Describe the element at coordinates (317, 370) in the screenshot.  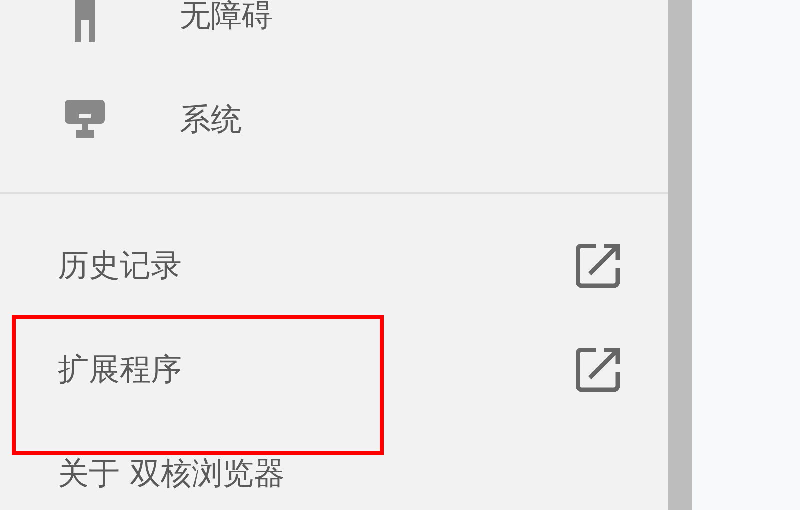
I see `menu-item: 扩展程序` at that location.